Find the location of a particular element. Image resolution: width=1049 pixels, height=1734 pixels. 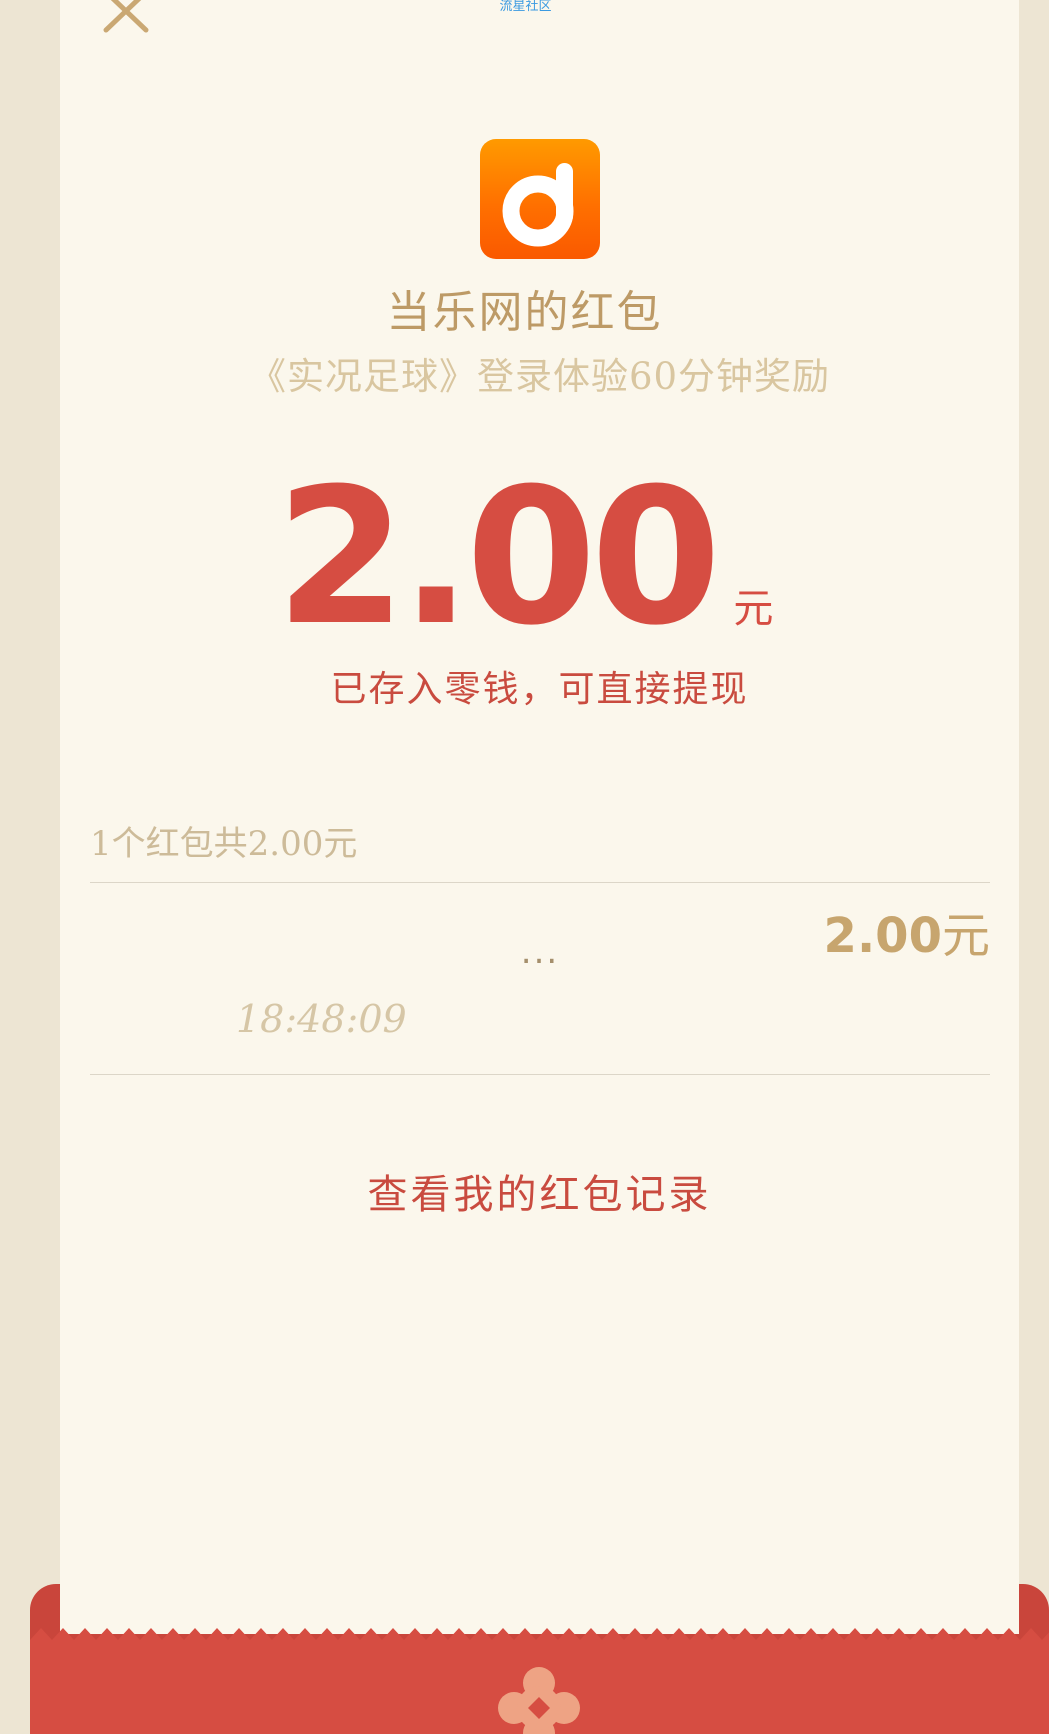

close-button is located at coordinates (128, 18).